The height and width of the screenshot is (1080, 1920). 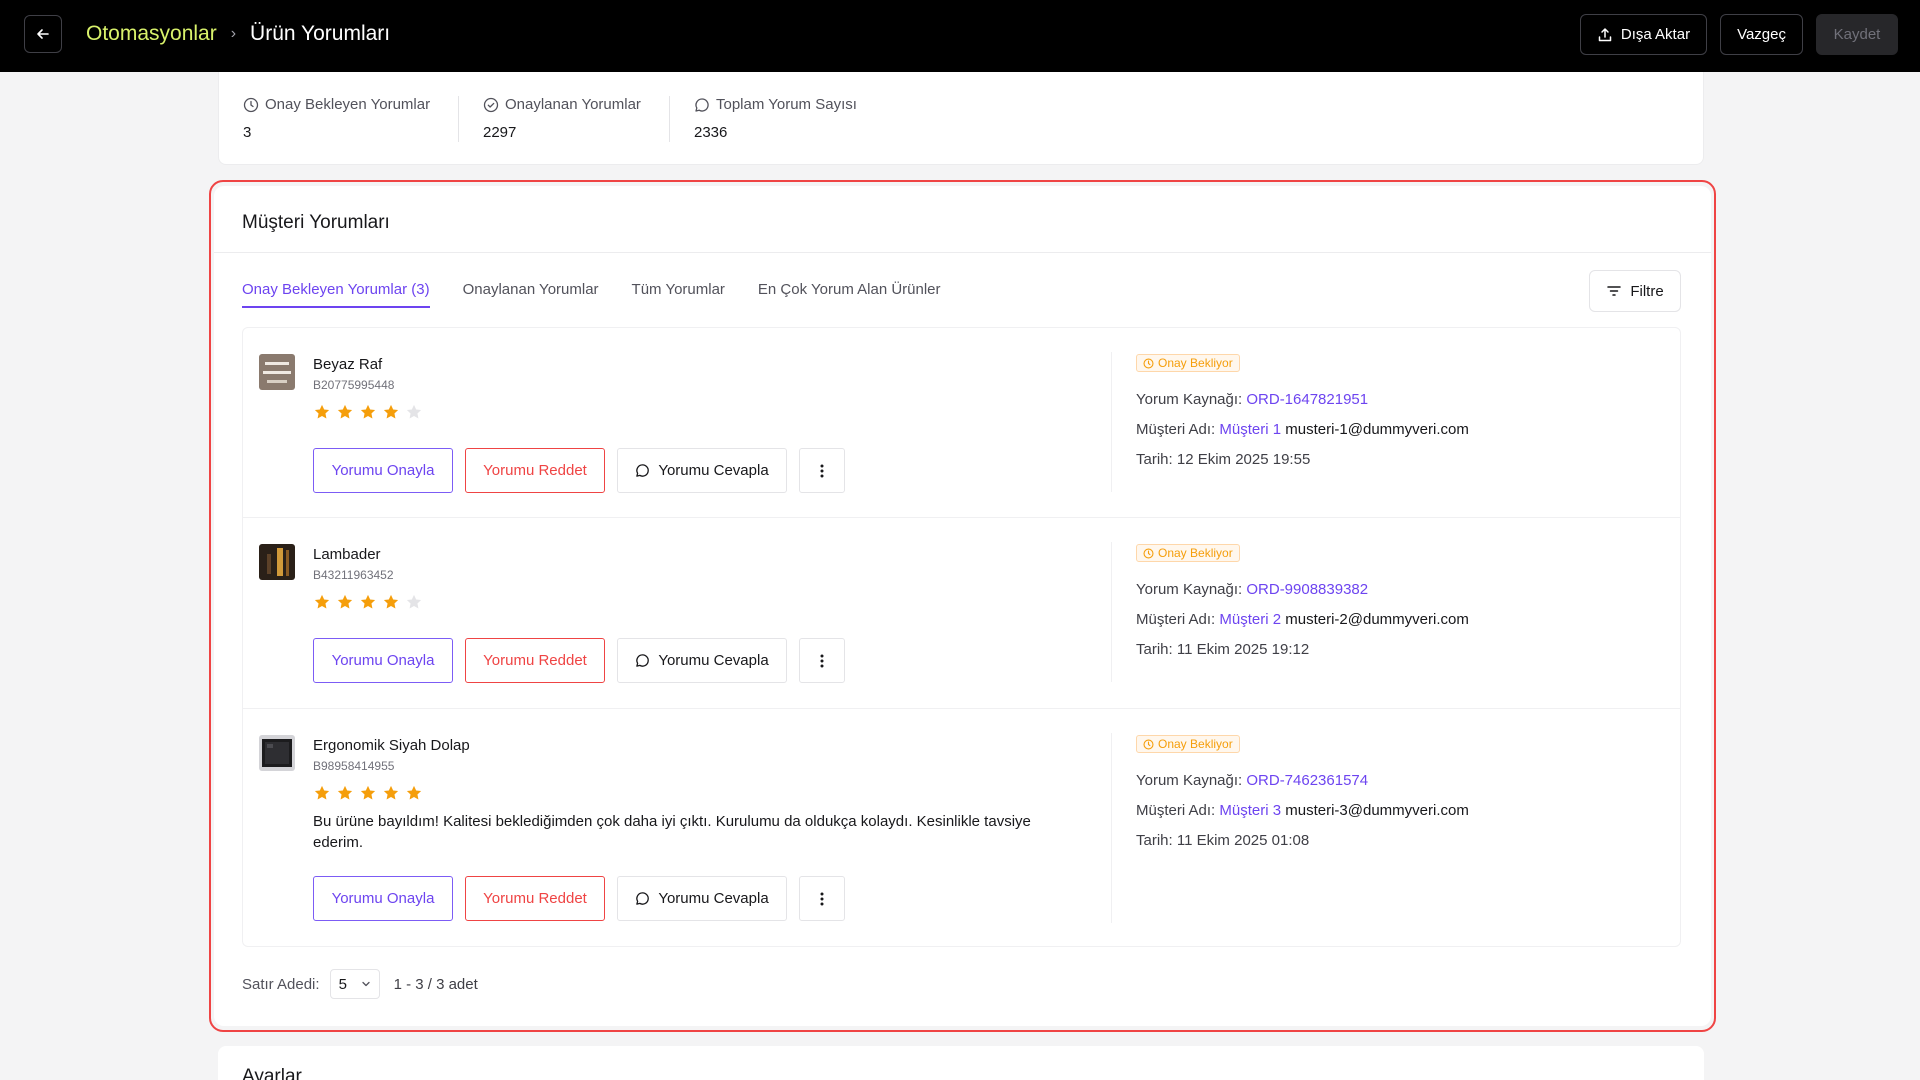 I want to click on order-link: ORD-7462361574, so click(x=1307, y=780).